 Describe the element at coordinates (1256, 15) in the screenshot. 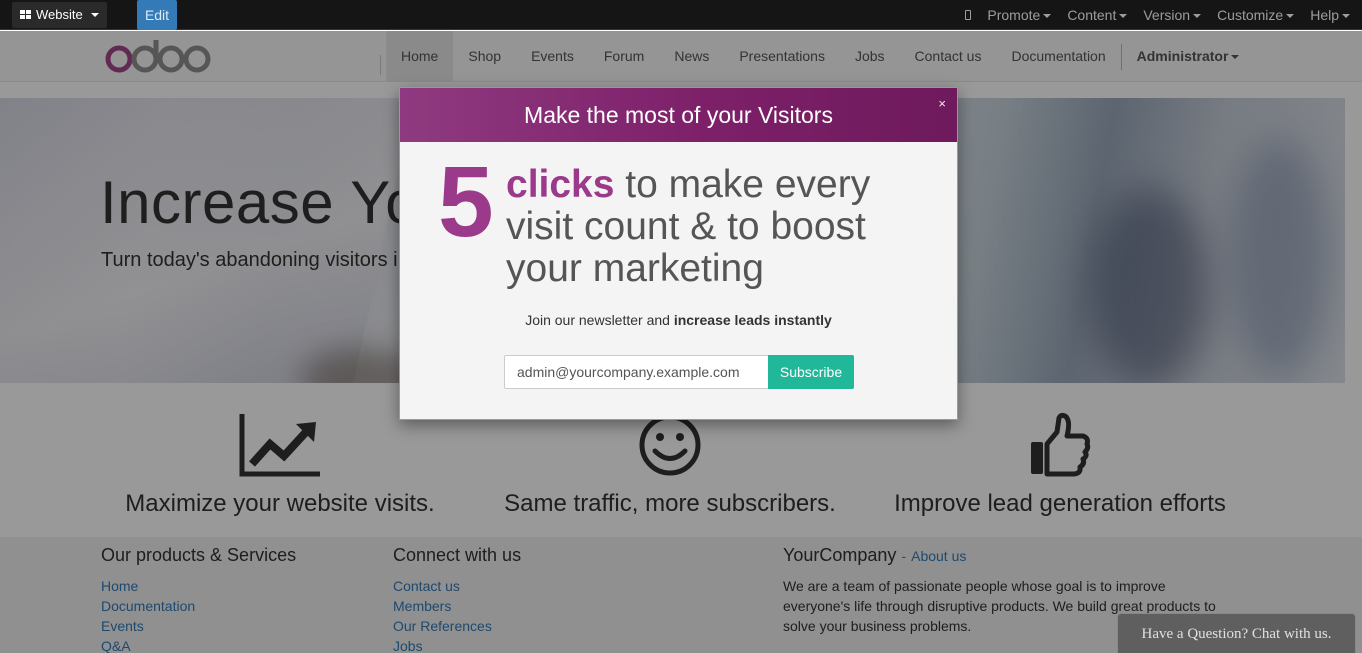

I see `customize-menu: Customize` at that location.